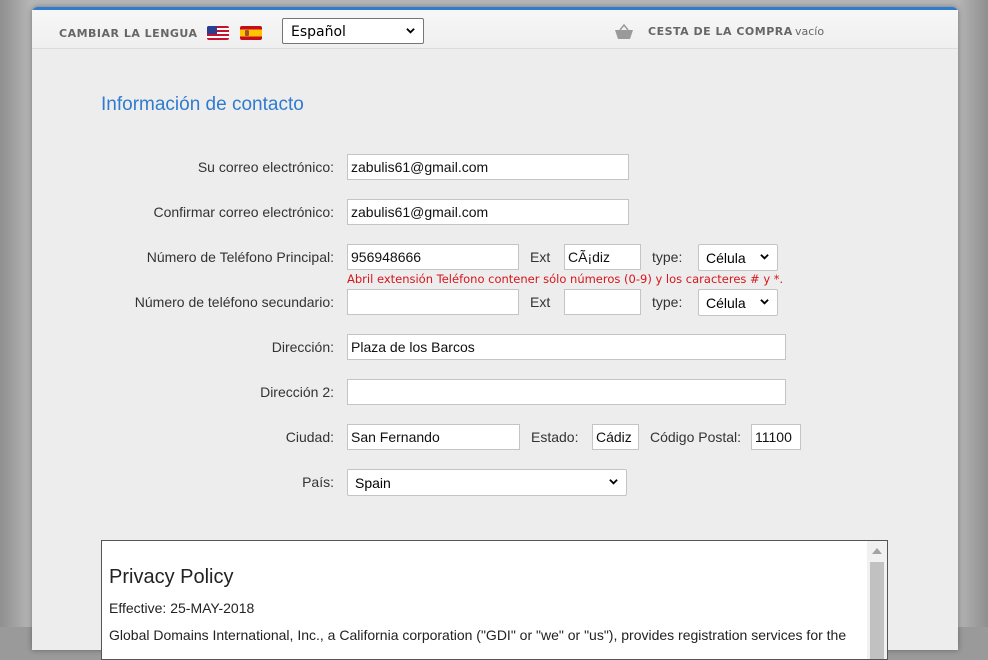 Image resolution: width=988 pixels, height=660 pixels. What do you see at coordinates (488, 212) in the screenshot?
I see `confirm-email-input: zabulis61@gmail.com` at bounding box center [488, 212].